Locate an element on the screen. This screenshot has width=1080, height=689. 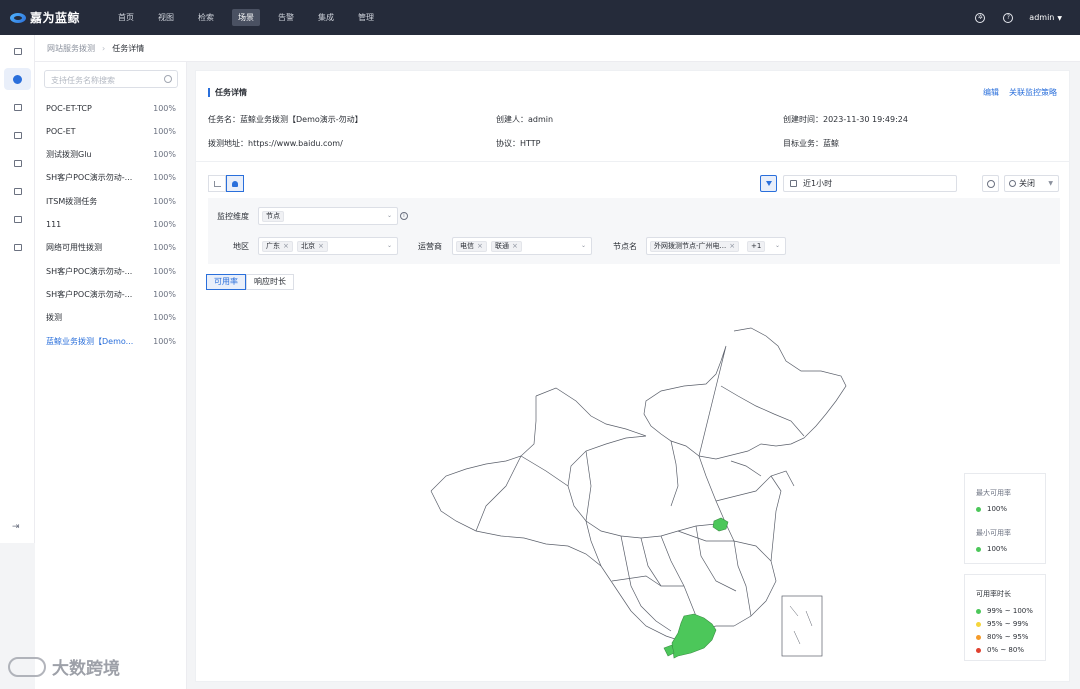
clock-icon is located at coordinates (1012, 183).